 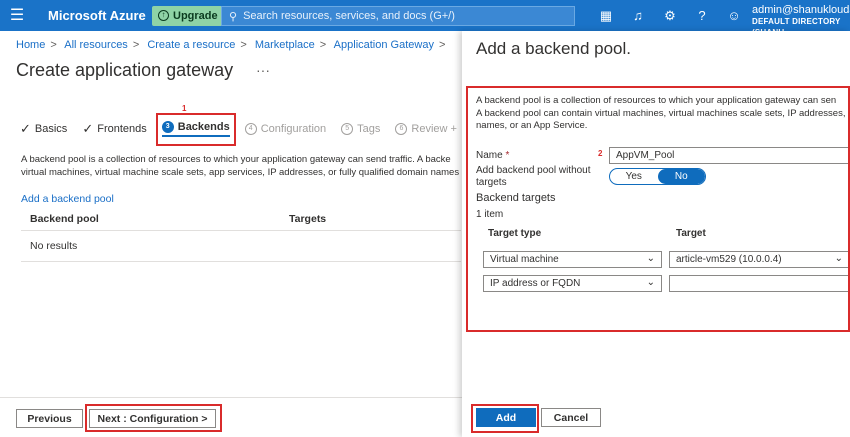 I want to click on column-header-backend-pool: Backend pool, so click(x=64, y=219).